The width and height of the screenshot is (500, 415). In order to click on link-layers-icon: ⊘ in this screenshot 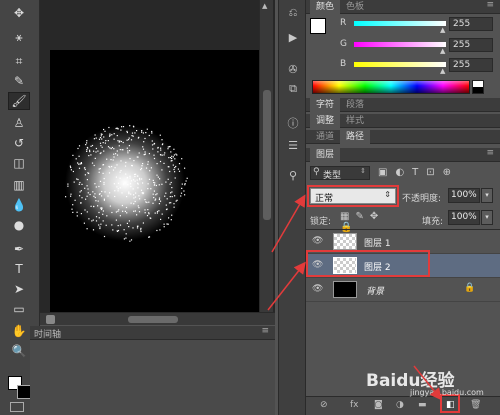, I will do `click(324, 405)`.